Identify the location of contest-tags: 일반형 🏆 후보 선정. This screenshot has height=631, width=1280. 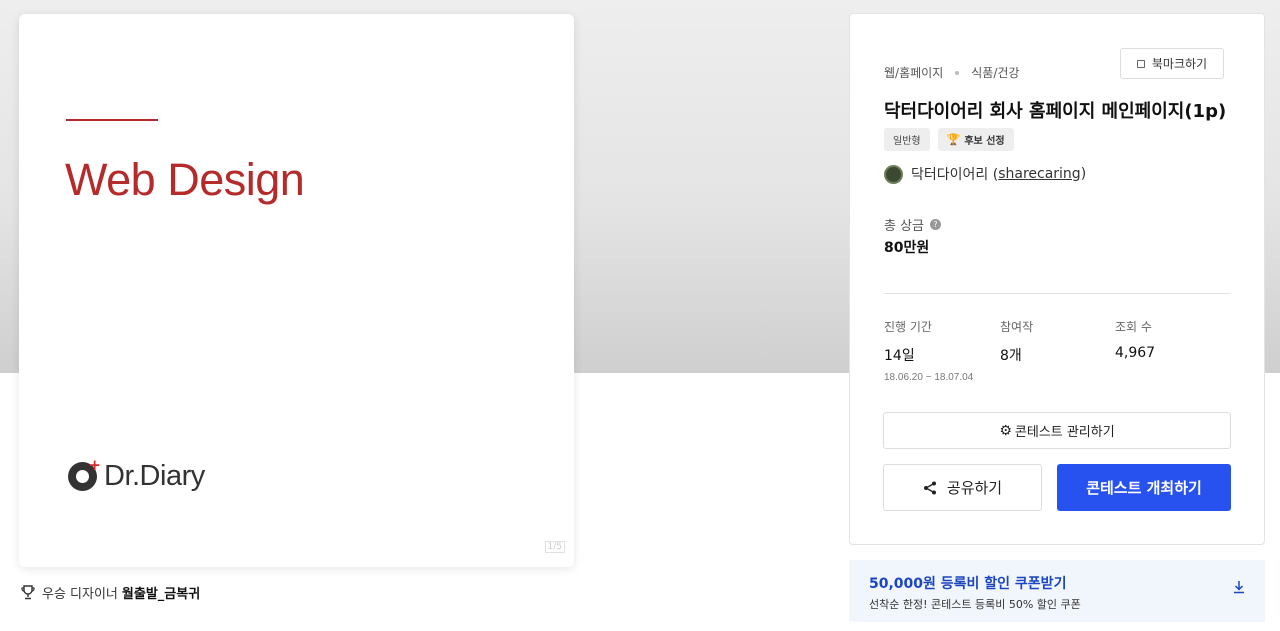
(949, 139).